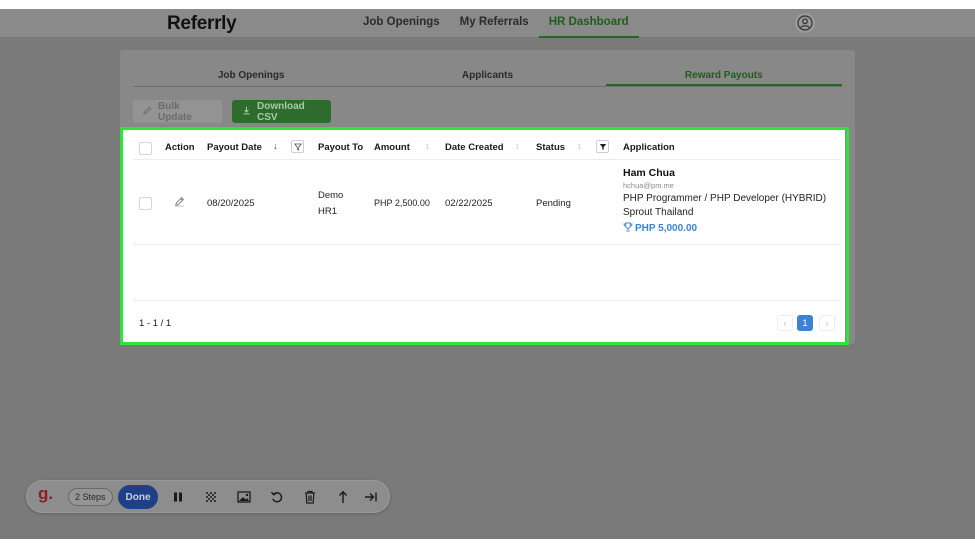  What do you see at coordinates (723, 76) in the screenshot?
I see `tab-reward-payouts: Reward Payouts` at bounding box center [723, 76].